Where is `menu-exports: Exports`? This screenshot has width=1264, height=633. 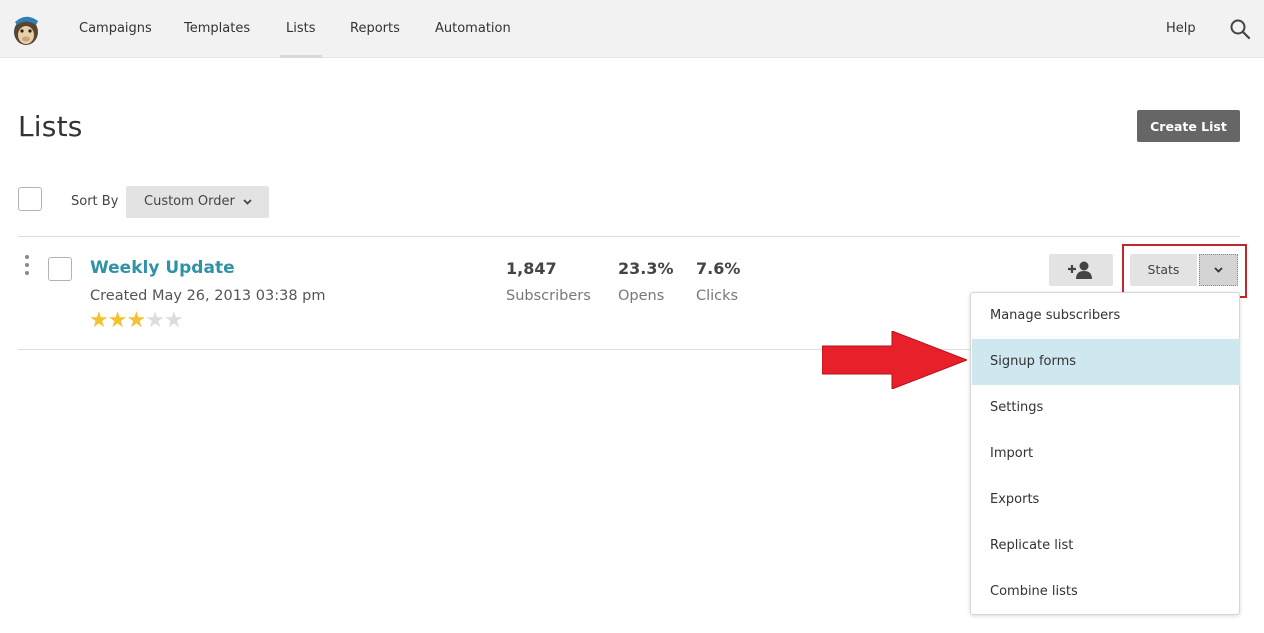 menu-exports: Exports is located at coordinates (1106, 500).